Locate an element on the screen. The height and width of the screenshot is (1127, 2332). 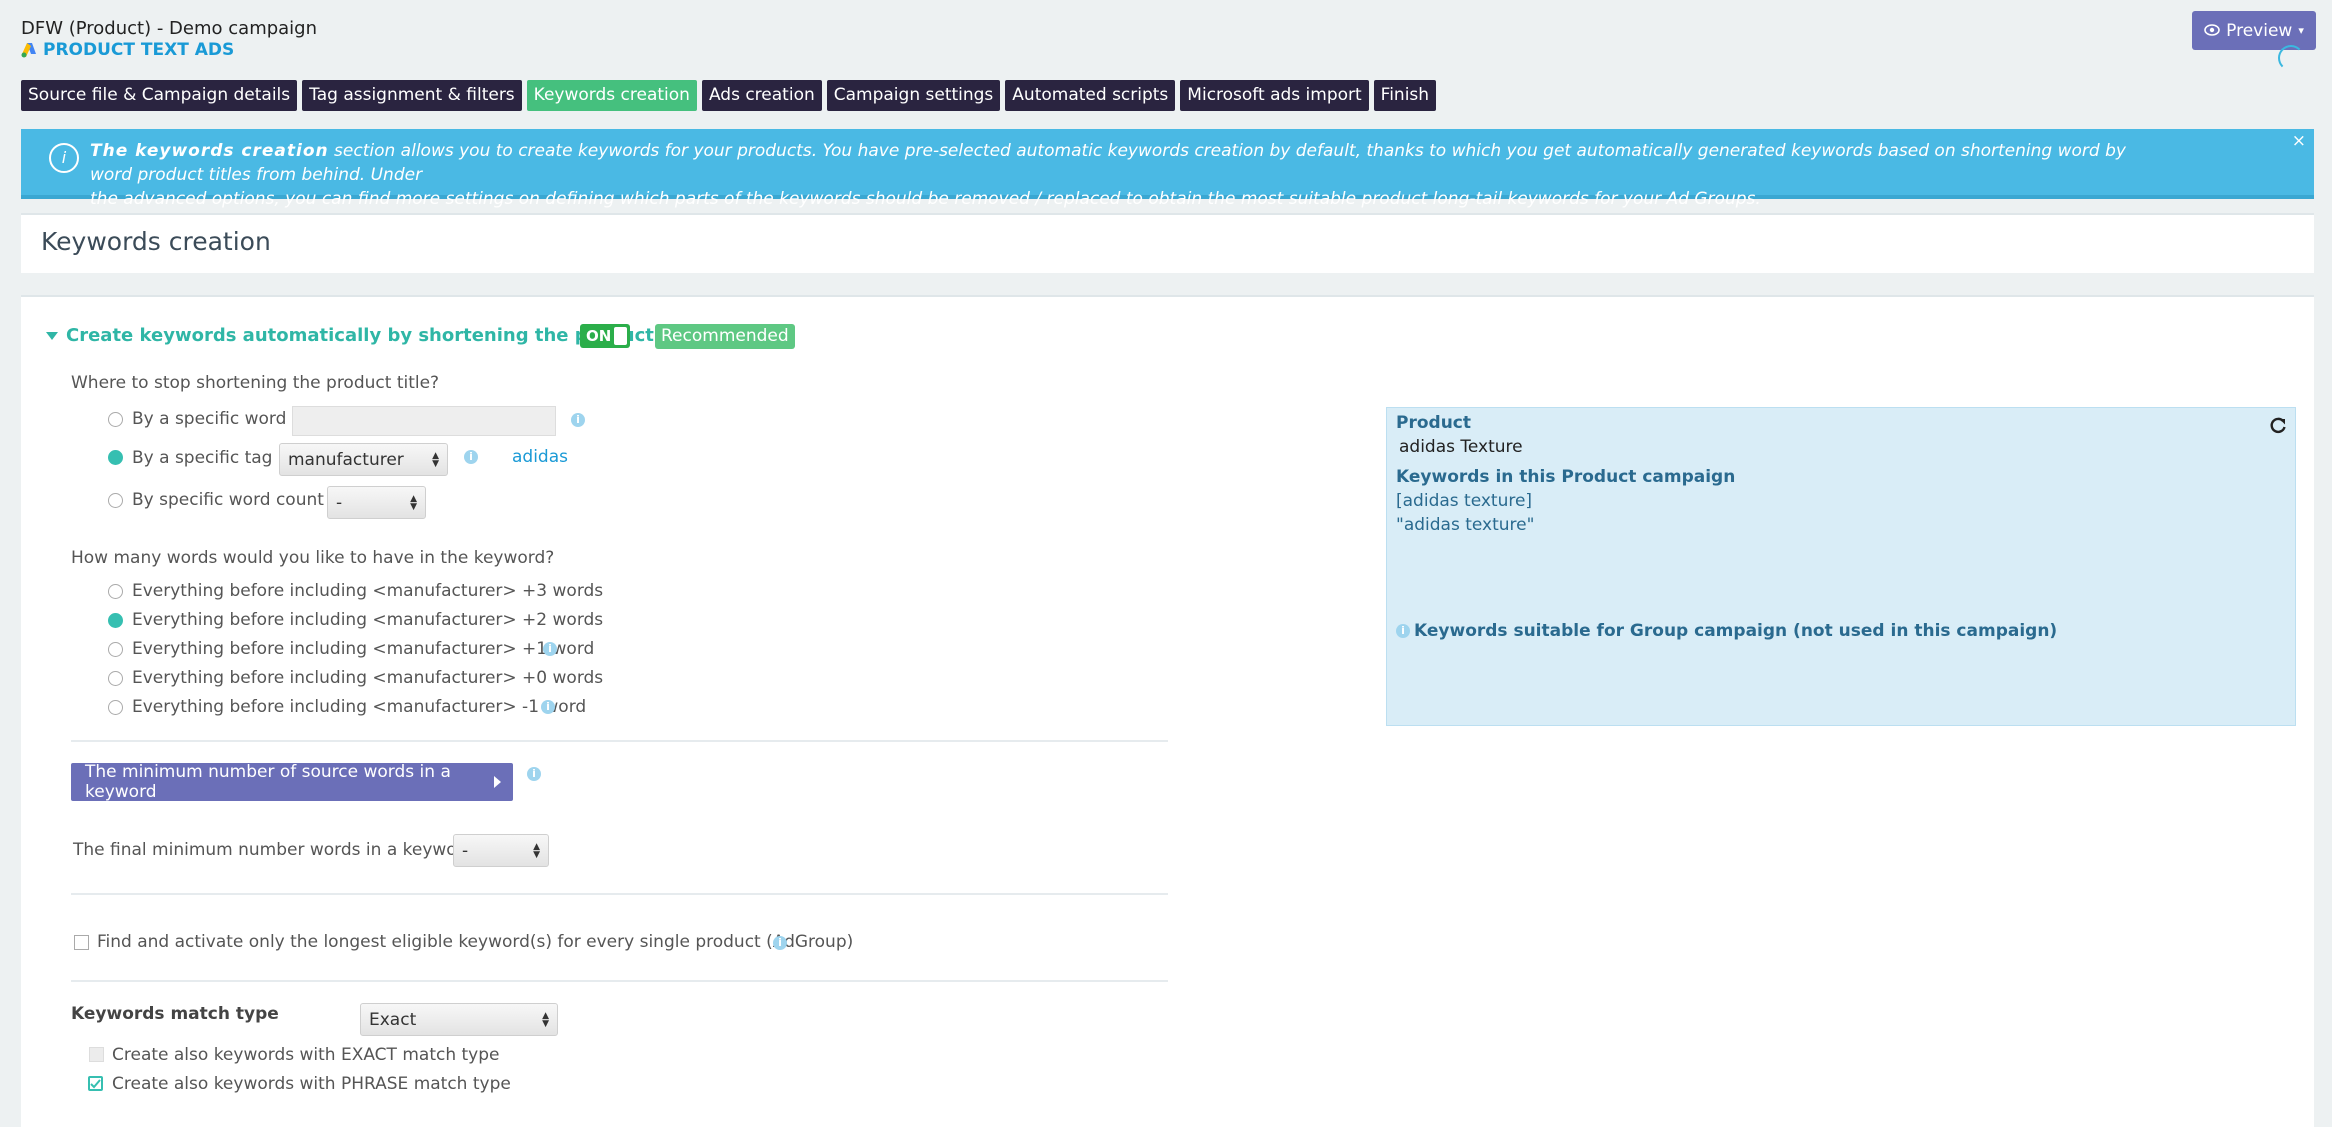
tag-select: manufacturer ▲ ▼ is located at coordinates (363, 459).